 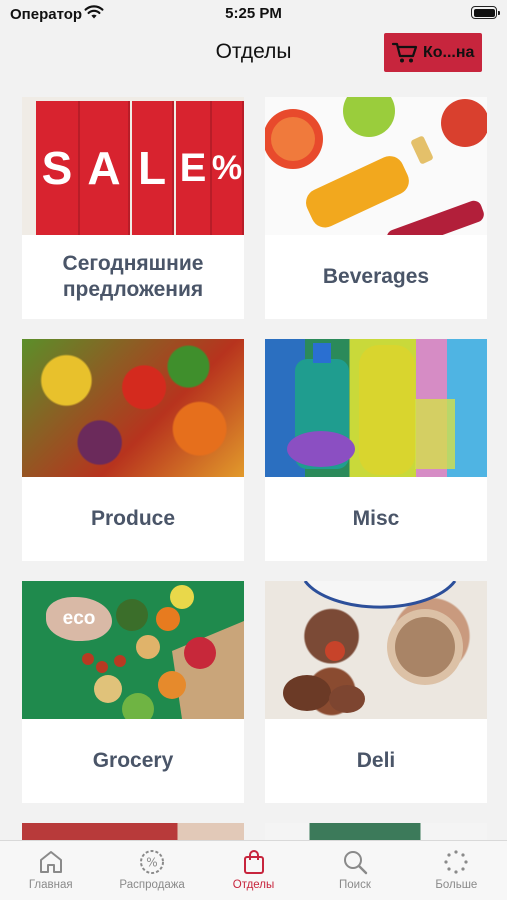 What do you see at coordinates (376, 276) in the screenshot?
I see `department-label: Beverages` at bounding box center [376, 276].